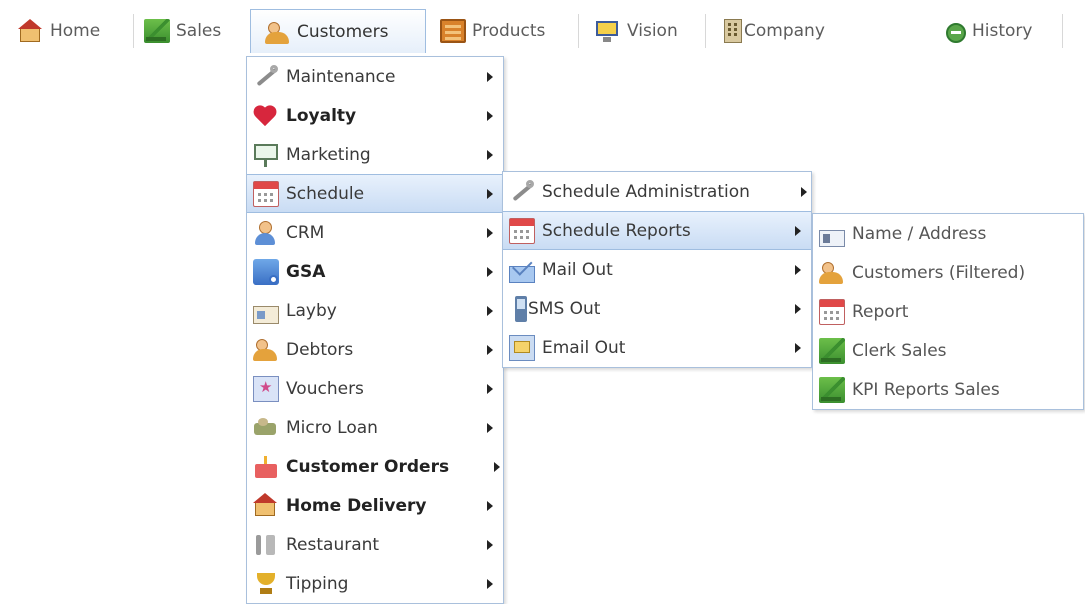 Image resolution: width=1085 pixels, height=604 pixels. Describe the element at coordinates (328, 154) in the screenshot. I see `menu-item-label: Marketing` at that location.